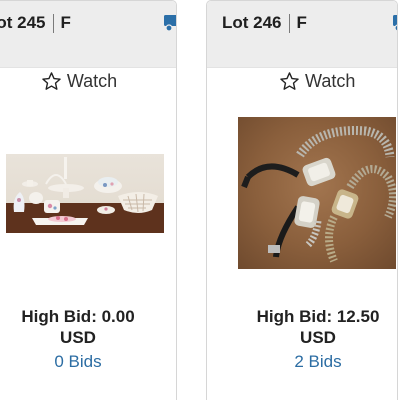  I want to click on bid-summary: High Bid: 12.50 USD 2 Bids, so click(308, 339).